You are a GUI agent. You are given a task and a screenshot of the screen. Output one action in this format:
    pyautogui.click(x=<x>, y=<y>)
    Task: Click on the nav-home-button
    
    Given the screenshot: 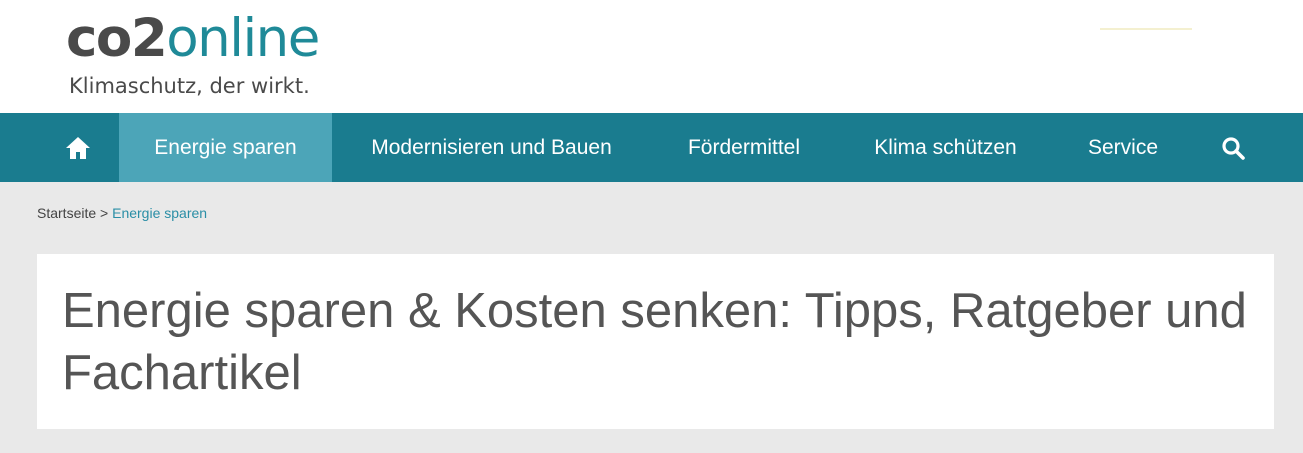 What is the action you would take?
    pyautogui.click(x=78, y=147)
    